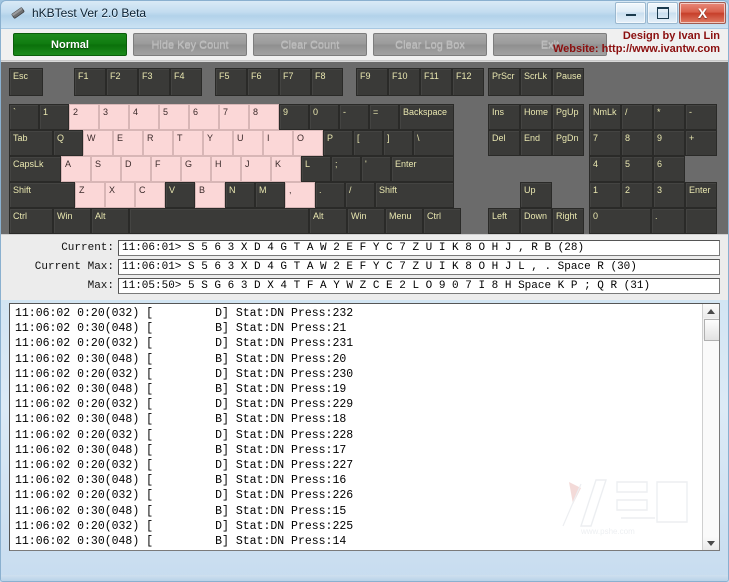 The image size is (729, 582). I want to click on key-4-3-13: 4, so click(605, 169).